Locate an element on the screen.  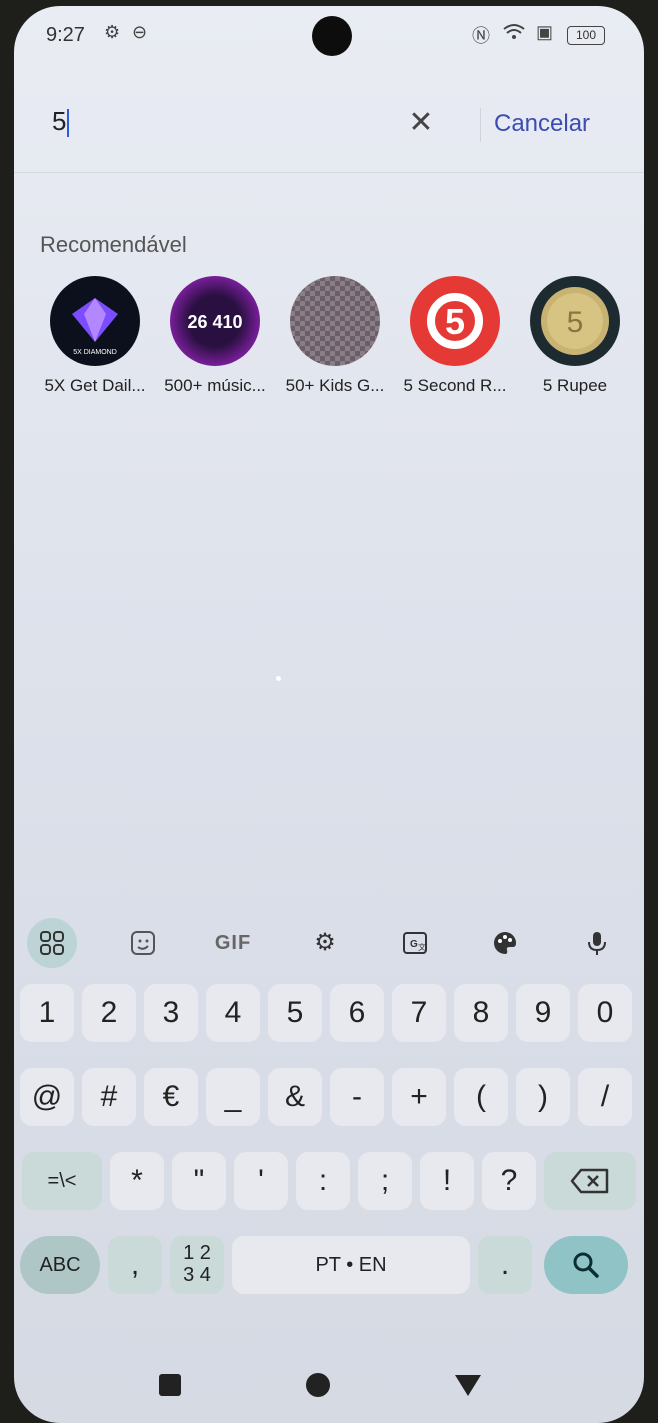
app-label: 5 Rupee is located at coordinates (575, 385).